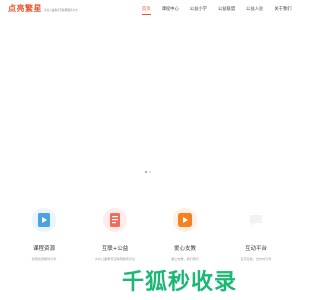  What do you see at coordinates (198, 9) in the screenshot?
I see `nav-item-schools: 公益小学` at bounding box center [198, 9].